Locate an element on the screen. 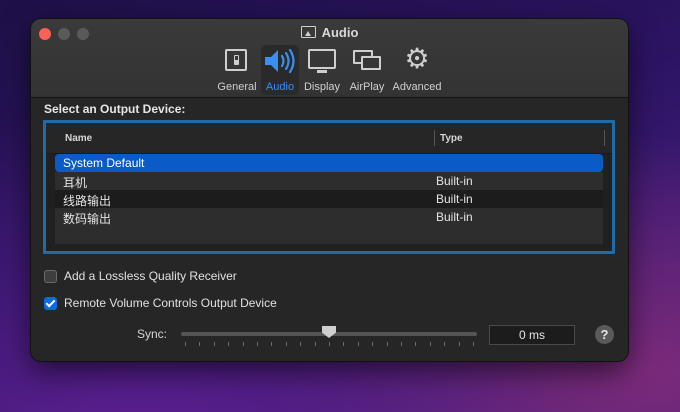 Image resolution: width=680 pixels, height=412 pixels. device-name: 线路输出 is located at coordinates (87, 201).